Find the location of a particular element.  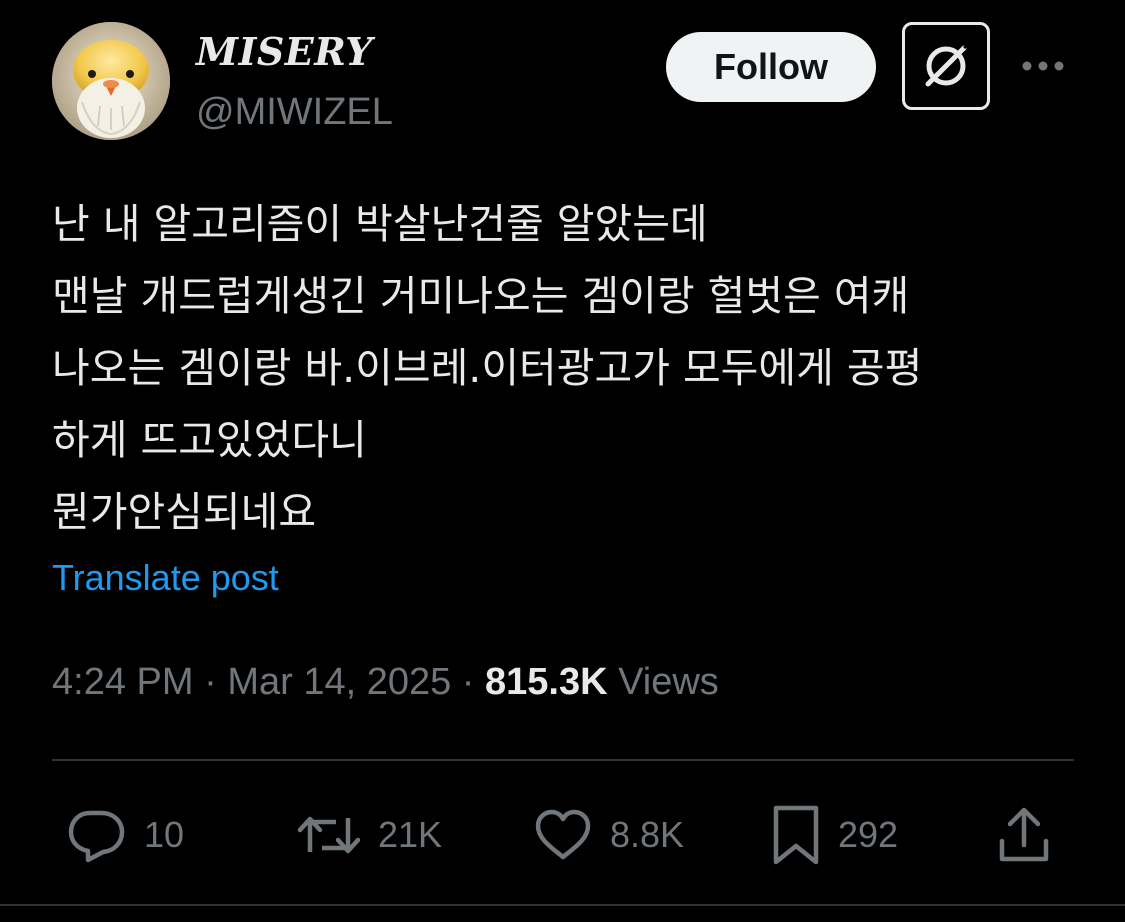

avatar is located at coordinates (111, 81).